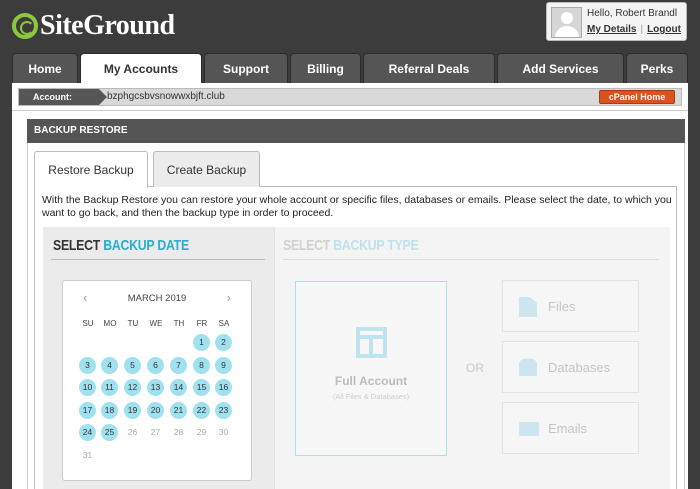 This screenshot has width=700, height=489. What do you see at coordinates (179, 323) in the screenshot?
I see `weekday-label: TH` at bounding box center [179, 323].